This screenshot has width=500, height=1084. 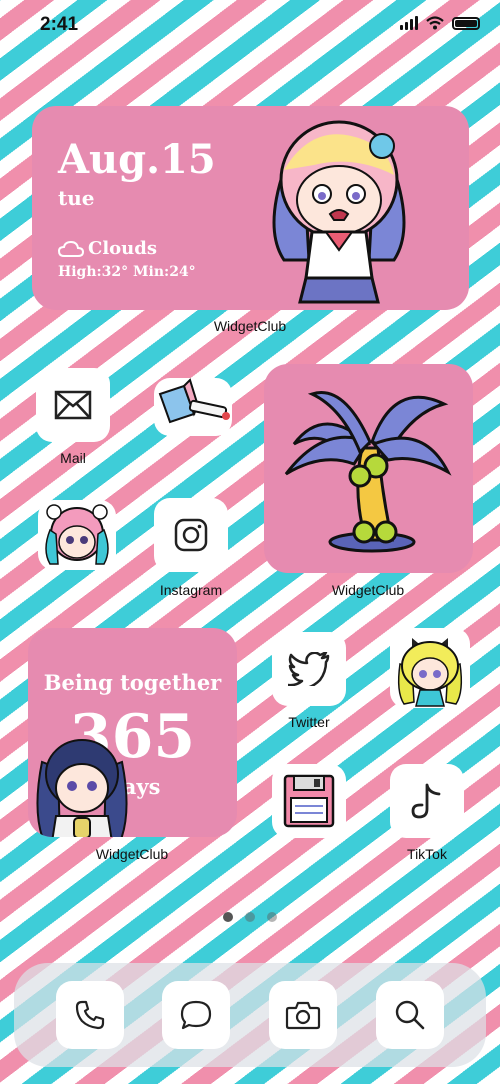 I want to click on palm-widget-label: WidgetClub, so click(x=368, y=590).